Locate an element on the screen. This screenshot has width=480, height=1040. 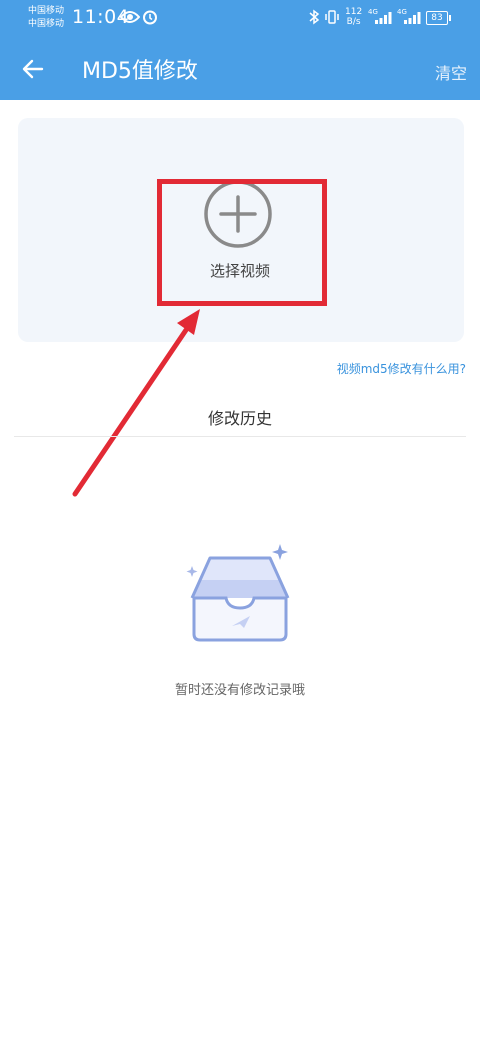
eye-icon is located at coordinates (130, 17).